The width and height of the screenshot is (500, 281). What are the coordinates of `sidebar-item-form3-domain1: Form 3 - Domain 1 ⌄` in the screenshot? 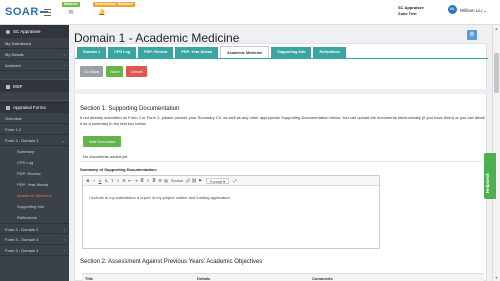 It's located at (34, 140).